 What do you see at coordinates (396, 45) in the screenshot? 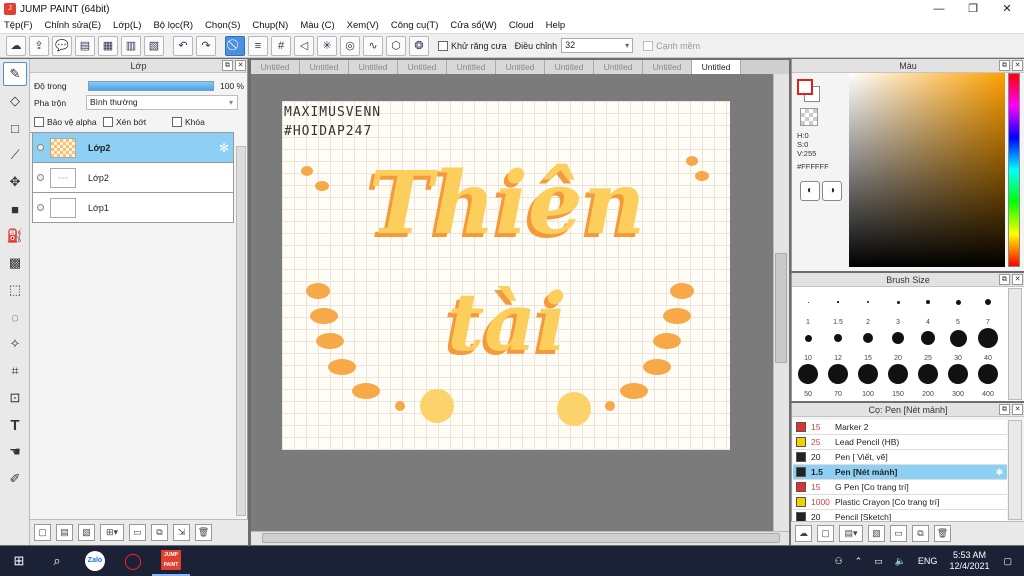
I see `shape-ruler-icon: ⬡` at bounding box center [396, 45].